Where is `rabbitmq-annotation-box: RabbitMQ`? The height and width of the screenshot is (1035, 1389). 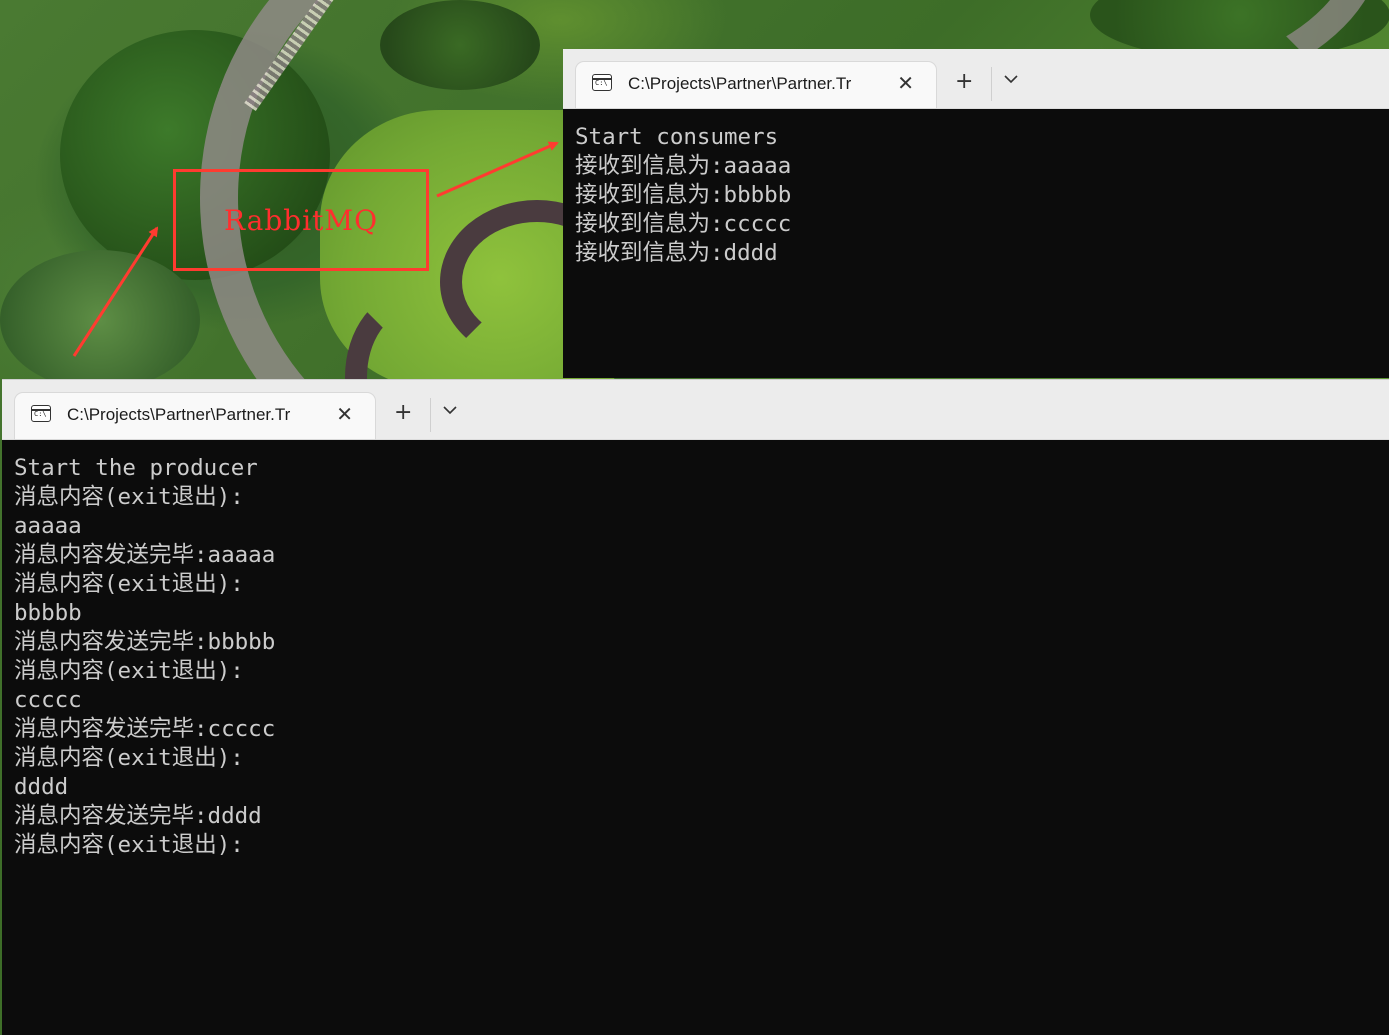
rabbitmq-annotation-box: RabbitMQ is located at coordinates (301, 220).